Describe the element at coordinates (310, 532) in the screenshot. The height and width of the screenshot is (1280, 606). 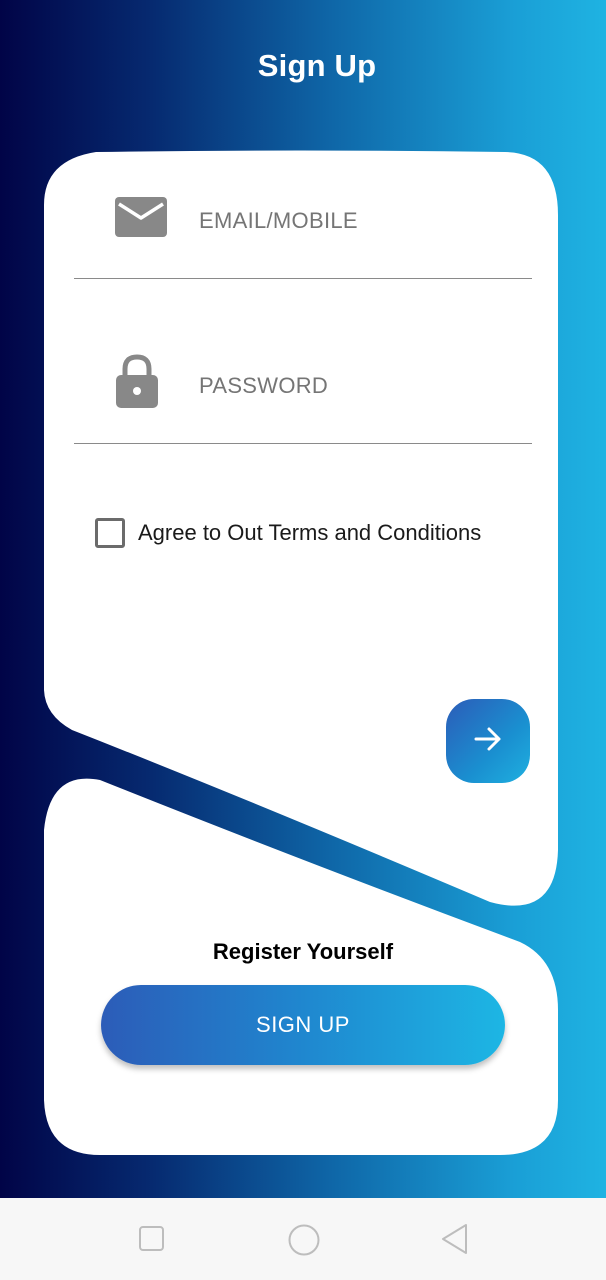
I see `terms-label: Agree to Out Terms and Conditions` at that location.